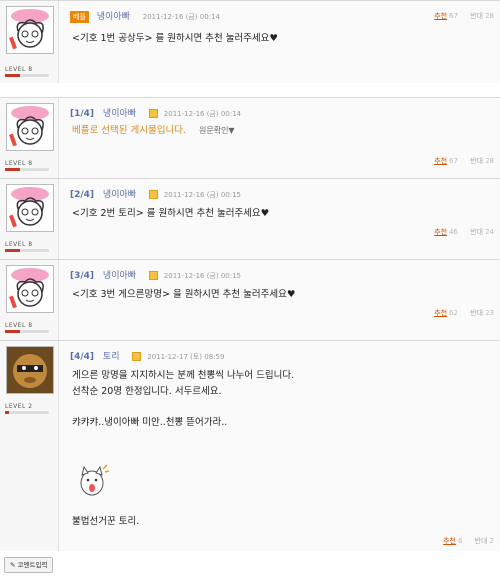  What do you see at coordinates (183, 375) in the screenshot?
I see `post-text-line: 게으른 망명을 지지하시는 분께 천뽕씩 나누어 드립니다.` at bounding box center [183, 375].